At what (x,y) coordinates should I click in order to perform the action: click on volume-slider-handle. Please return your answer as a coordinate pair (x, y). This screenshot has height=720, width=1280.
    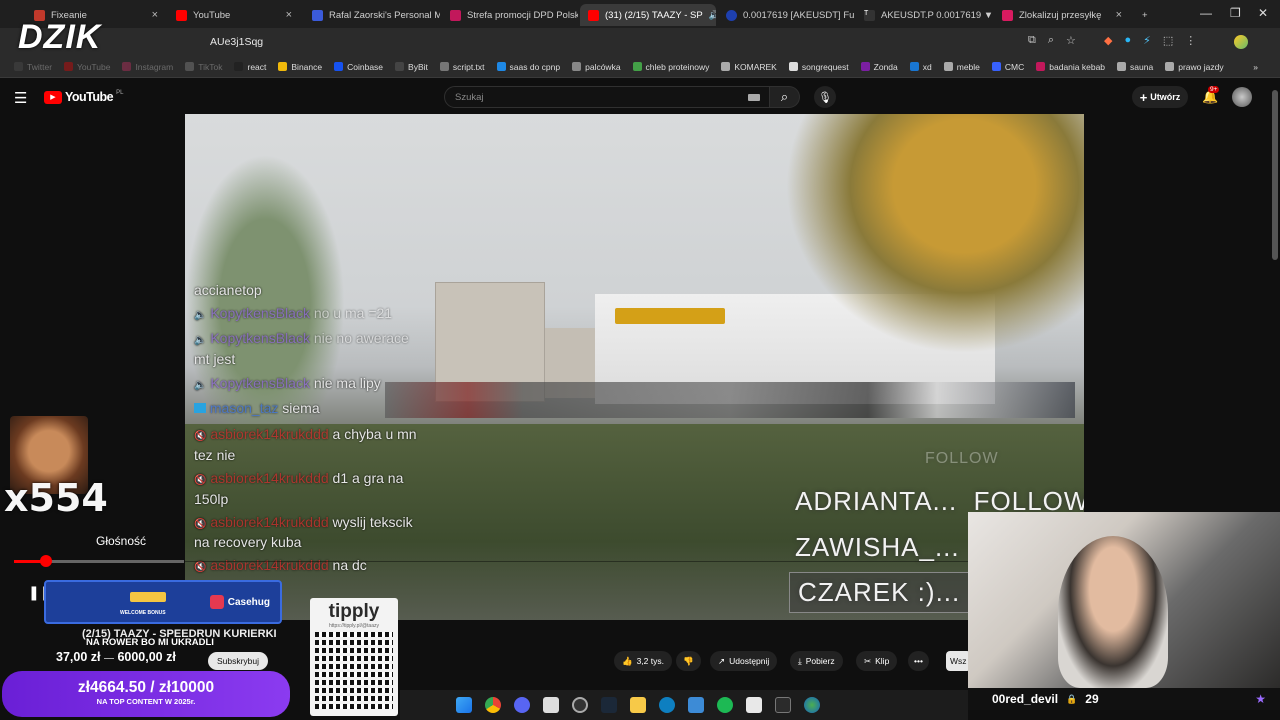
    Looking at the image, I should click on (46, 561).